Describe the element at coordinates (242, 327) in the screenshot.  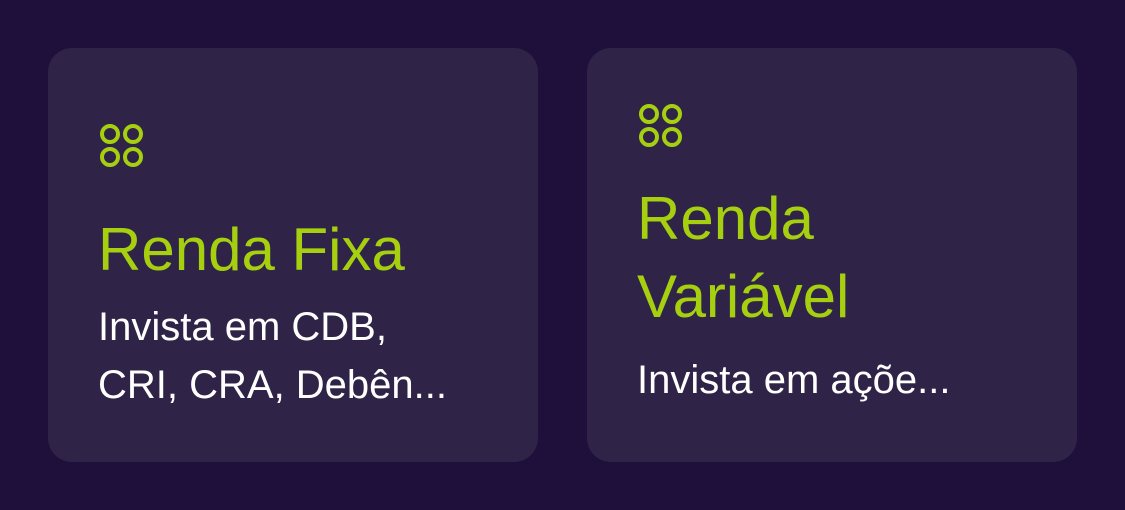
I see `card-description-line: Invista em CDB,` at that location.